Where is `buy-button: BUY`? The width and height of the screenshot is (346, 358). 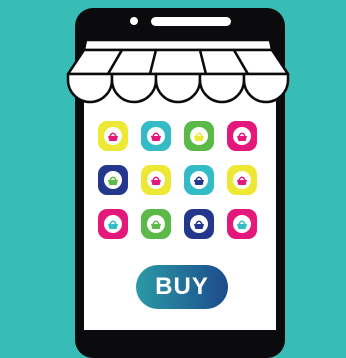
buy-button: BUY is located at coordinates (182, 287).